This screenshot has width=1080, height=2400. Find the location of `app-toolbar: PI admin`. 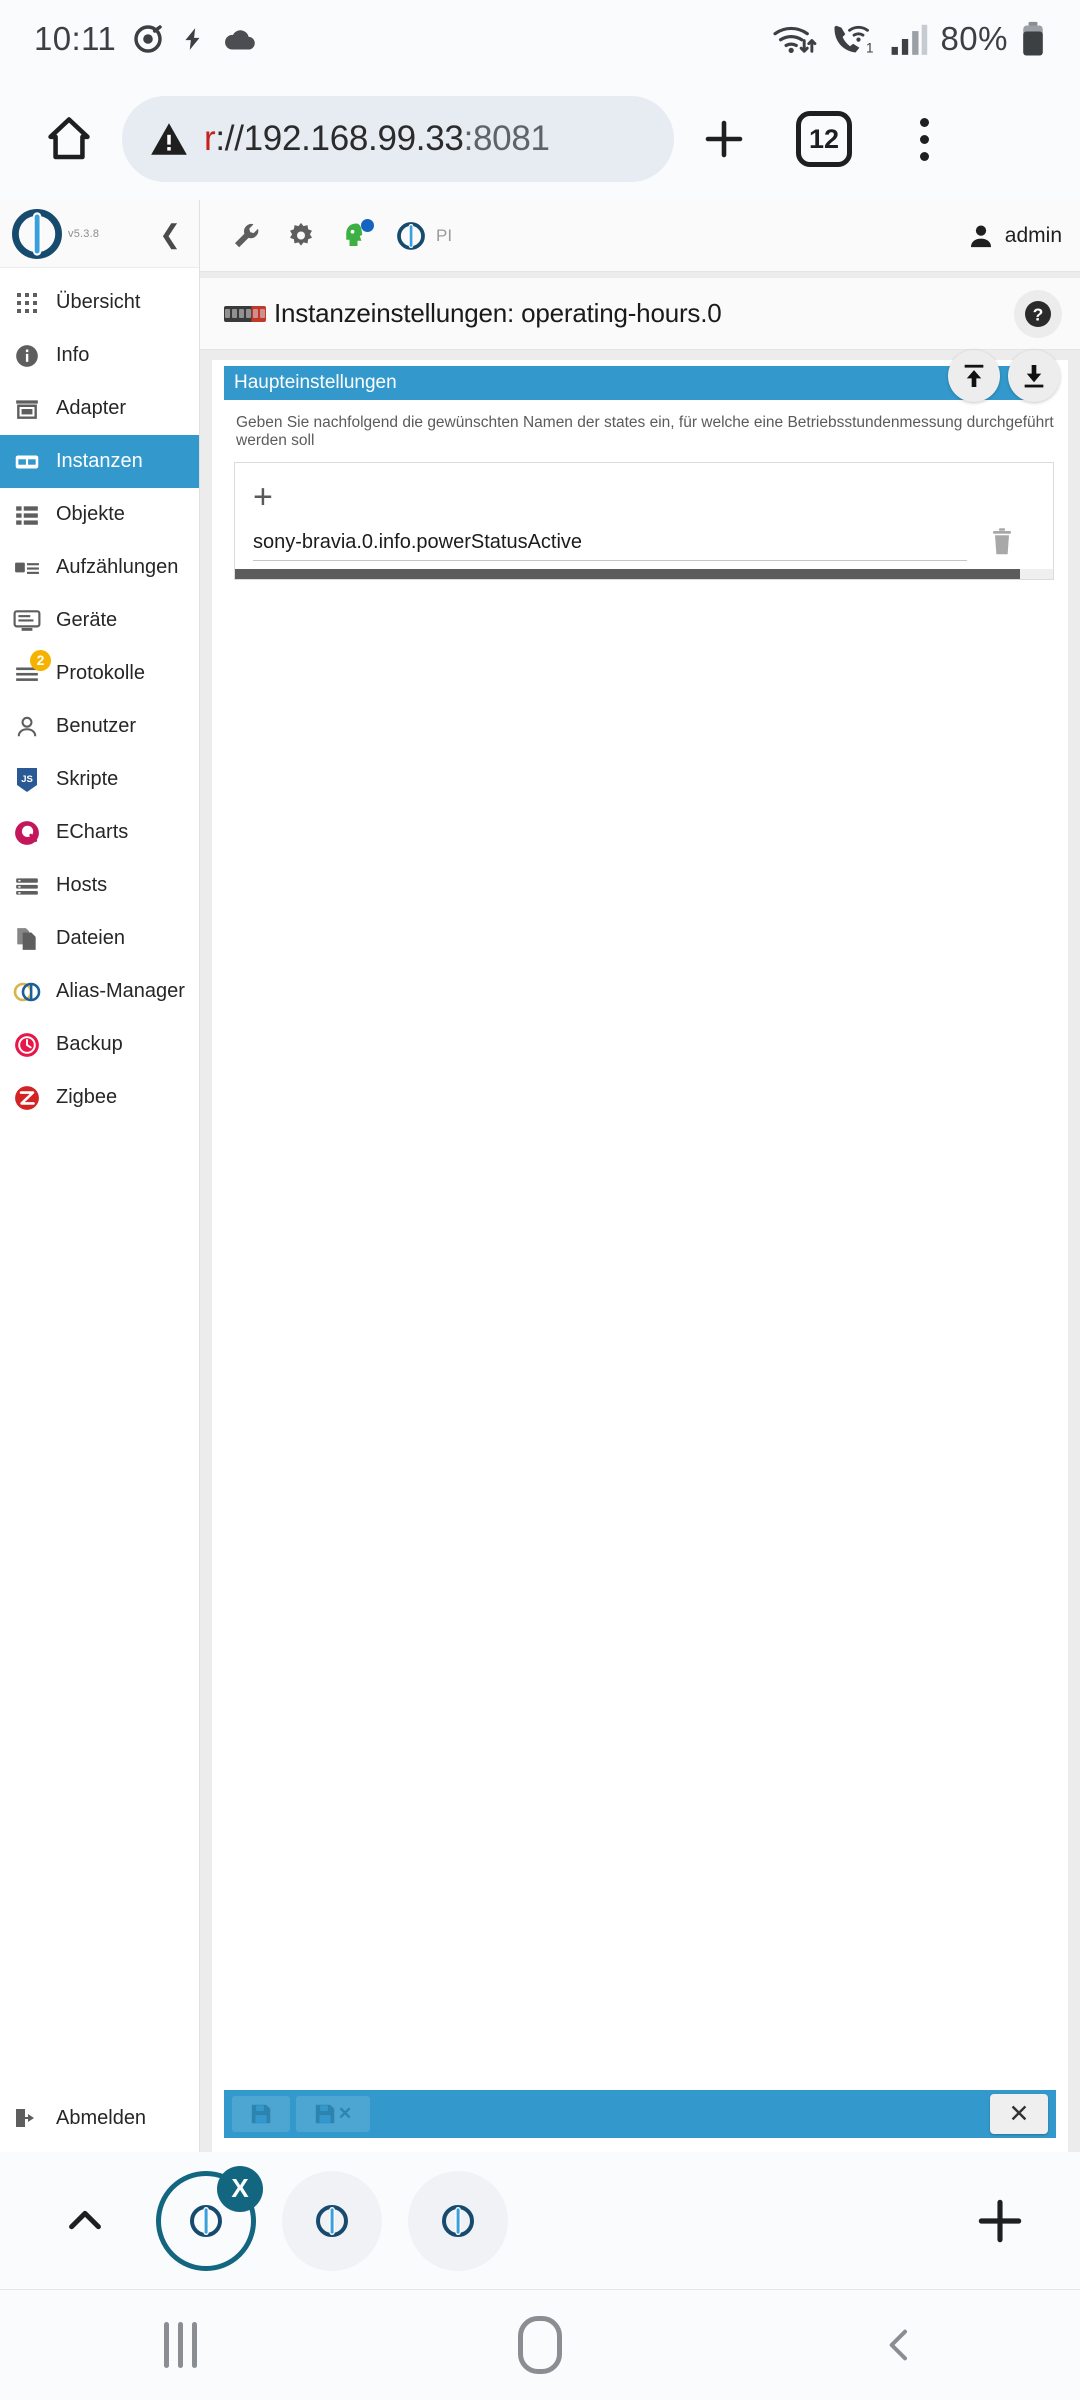

app-toolbar: PI admin is located at coordinates (640, 236).